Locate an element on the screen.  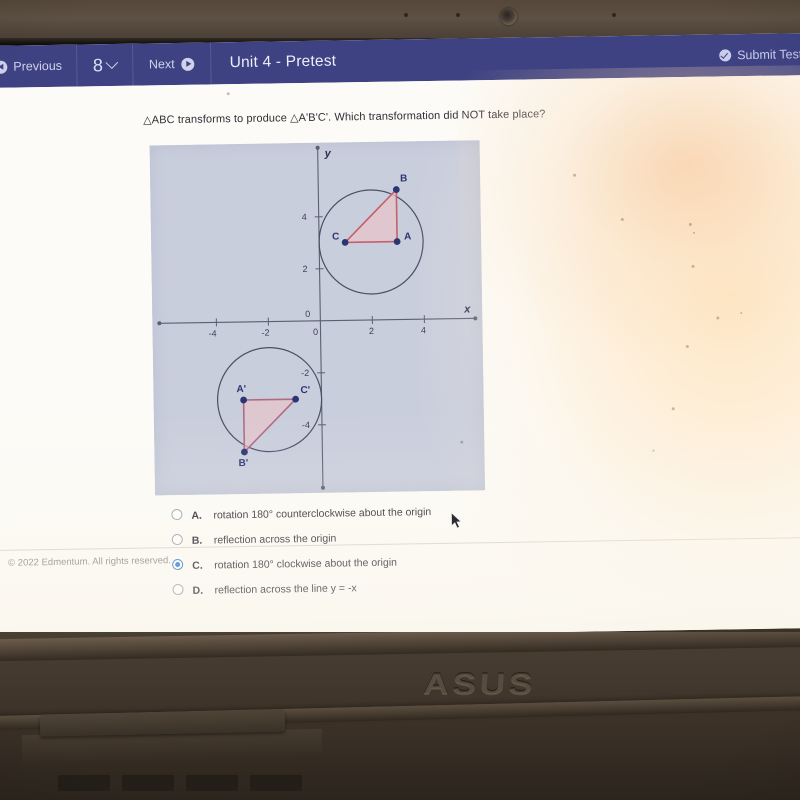
triangle-abc-prime is located at coordinates (270, 426).